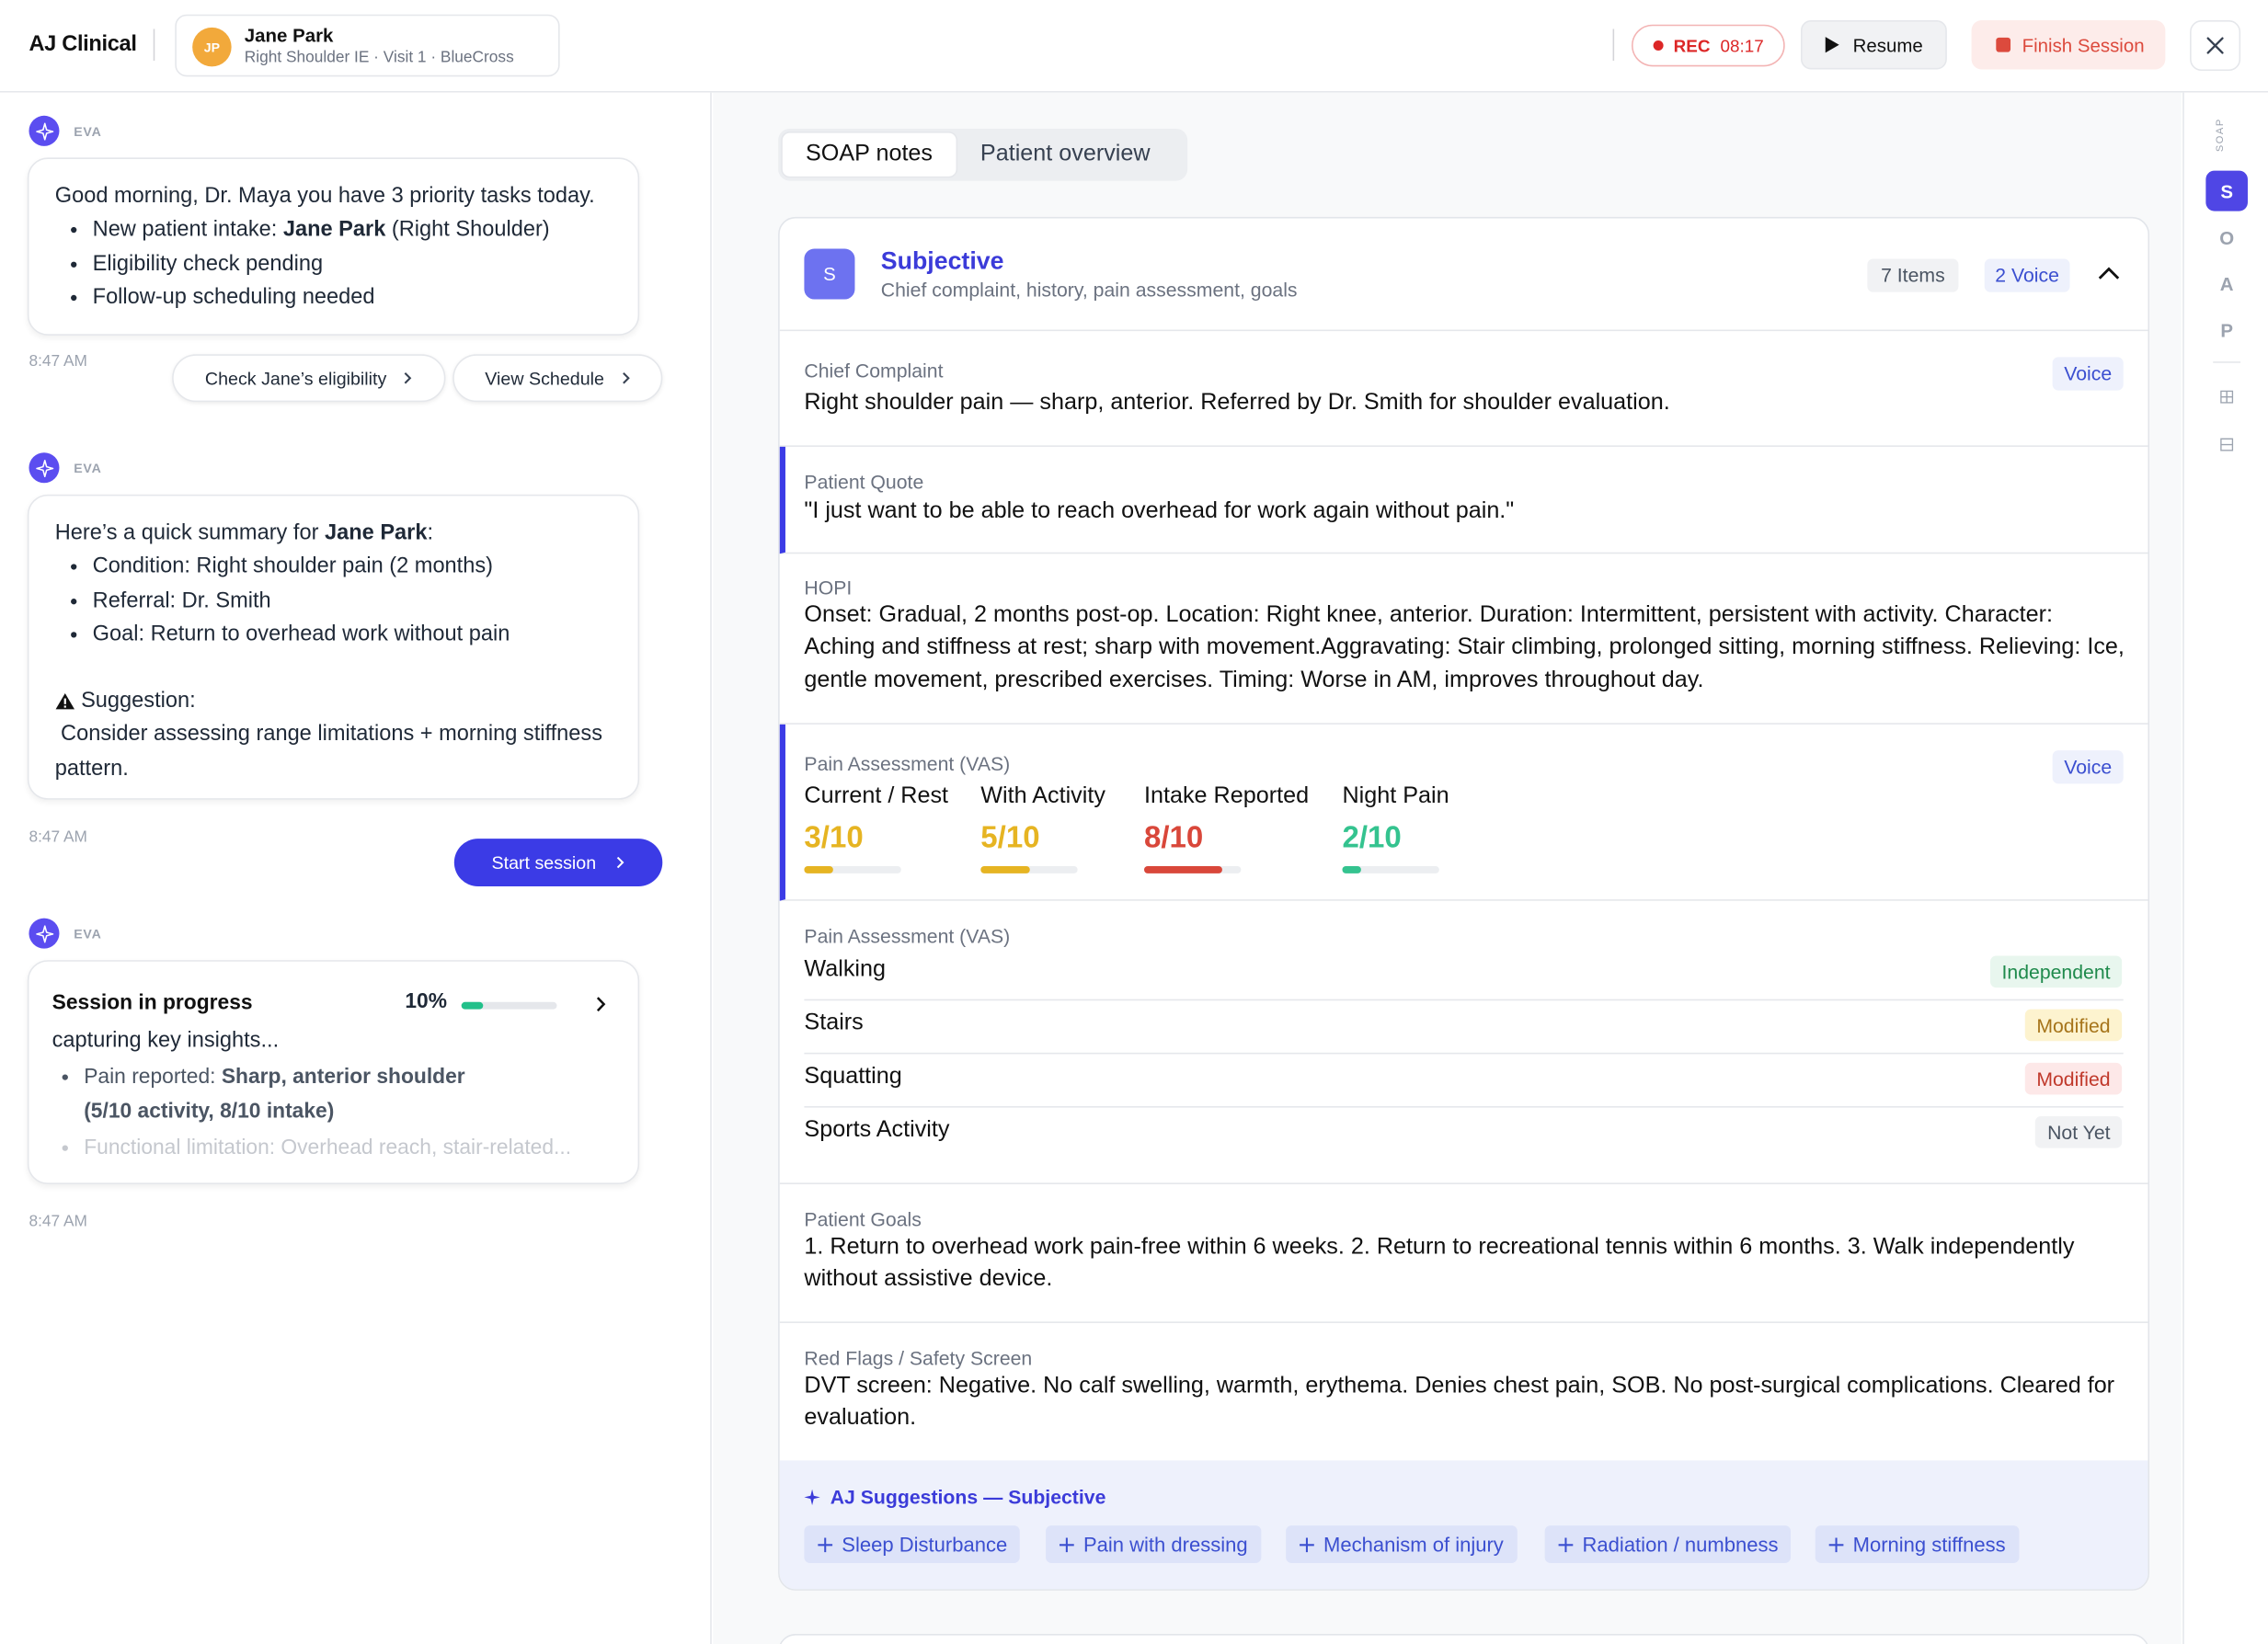 The image size is (2268, 1644). What do you see at coordinates (845, 969) in the screenshot?
I see `functional-name: Walking` at bounding box center [845, 969].